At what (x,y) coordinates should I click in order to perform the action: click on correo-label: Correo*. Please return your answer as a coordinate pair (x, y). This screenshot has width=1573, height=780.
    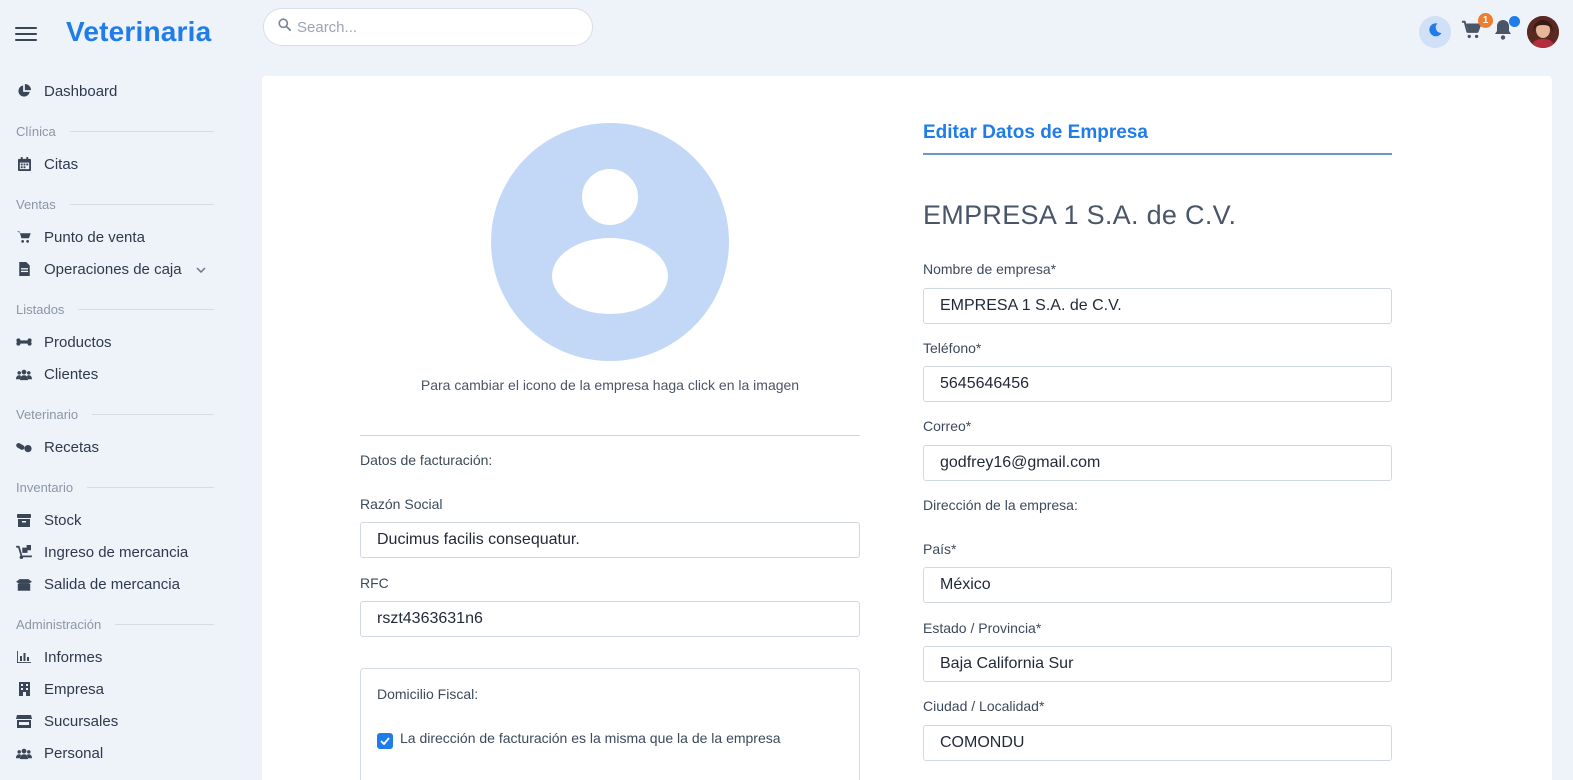
    Looking at the image, I should click on (947, 426).